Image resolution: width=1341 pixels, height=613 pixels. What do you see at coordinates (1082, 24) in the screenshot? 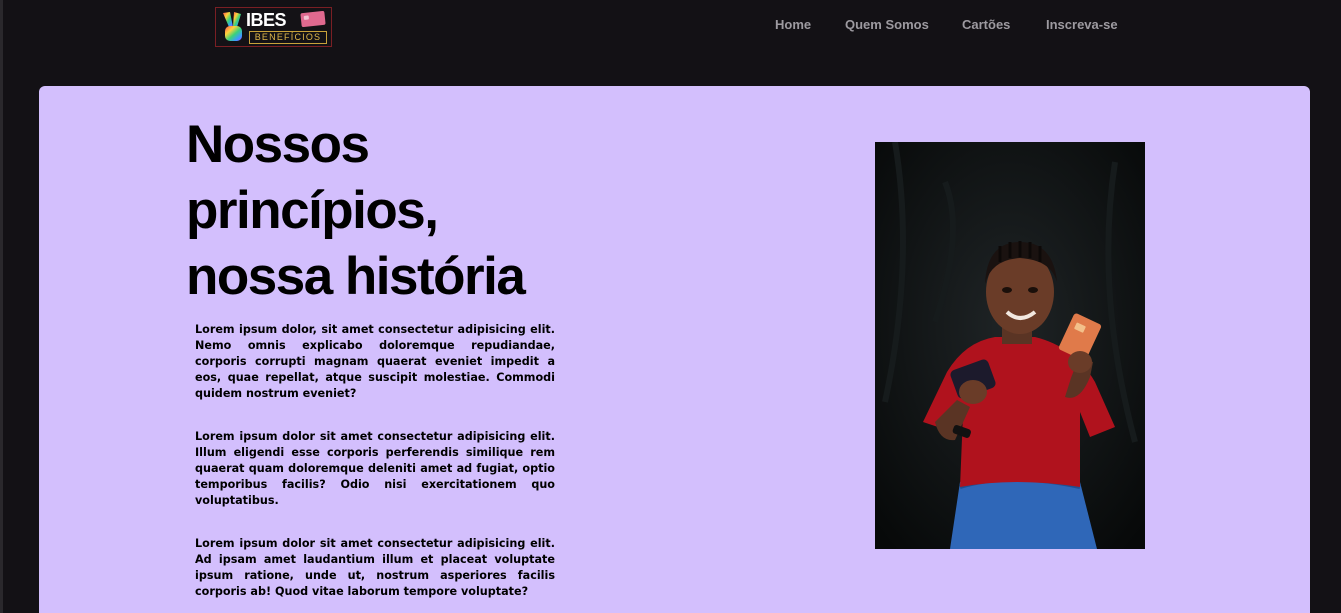
I see `nav-link-inscreva-se: Inscreva-se` at bounding box center [1082, 24].